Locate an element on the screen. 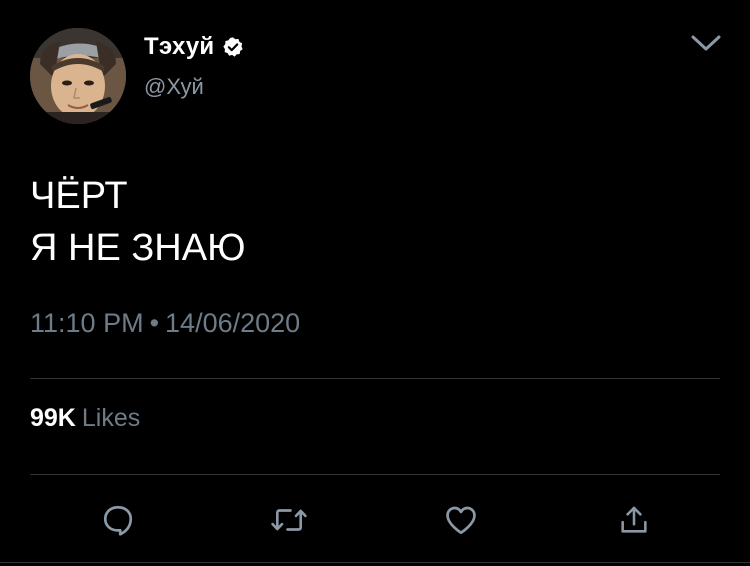 This screenshot has width=750, height=566. share-button is located at coordinates (634, 520).